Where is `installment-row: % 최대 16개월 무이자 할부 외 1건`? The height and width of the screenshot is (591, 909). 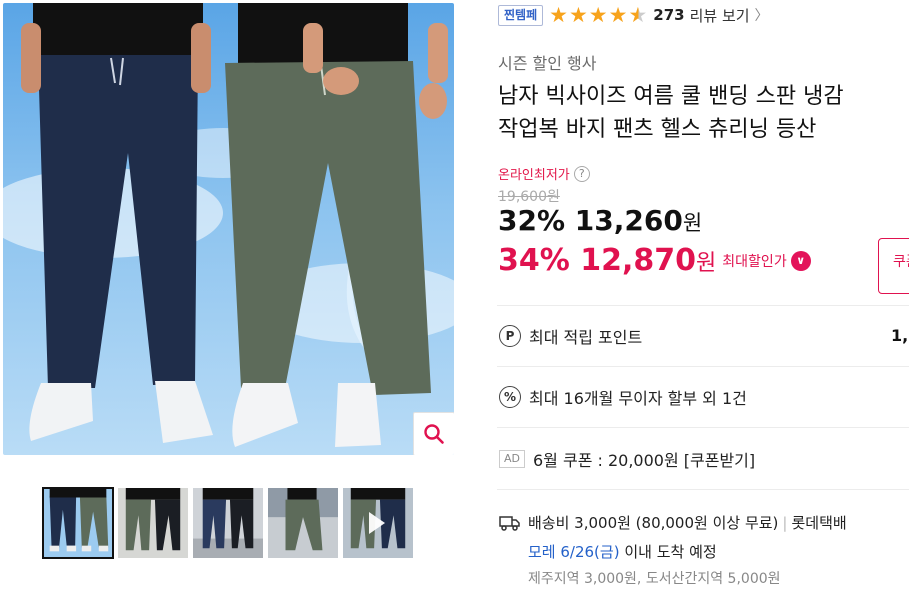 installment-row: % 최대 16개월 무이자 할부 외 1건 is located at coordinates (623, 397).